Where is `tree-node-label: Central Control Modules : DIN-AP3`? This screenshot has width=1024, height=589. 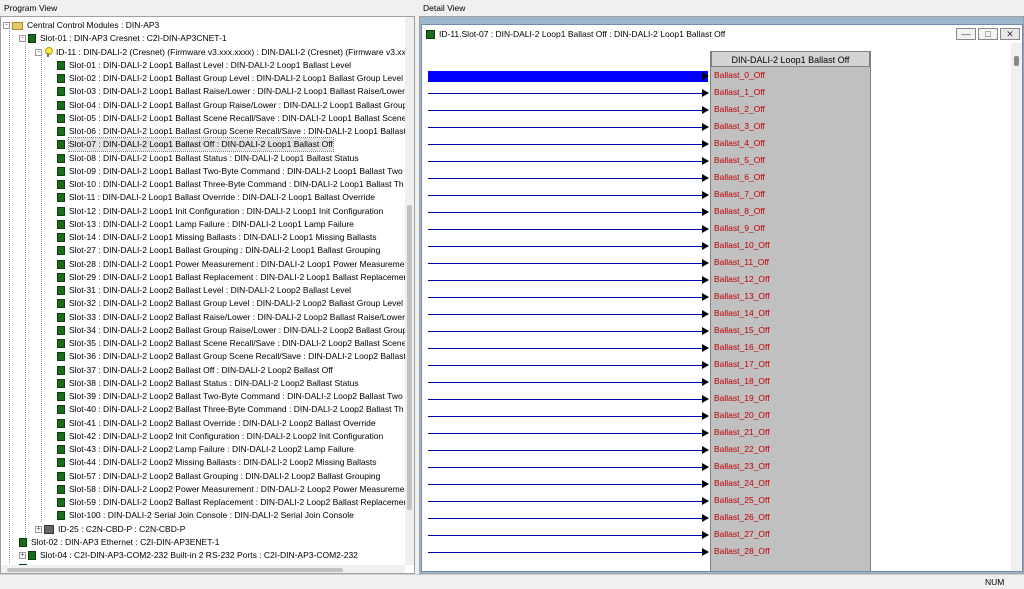
tree-node-label: Central Control Modules : DIN-AP3 is located at coordinates (93, 25).